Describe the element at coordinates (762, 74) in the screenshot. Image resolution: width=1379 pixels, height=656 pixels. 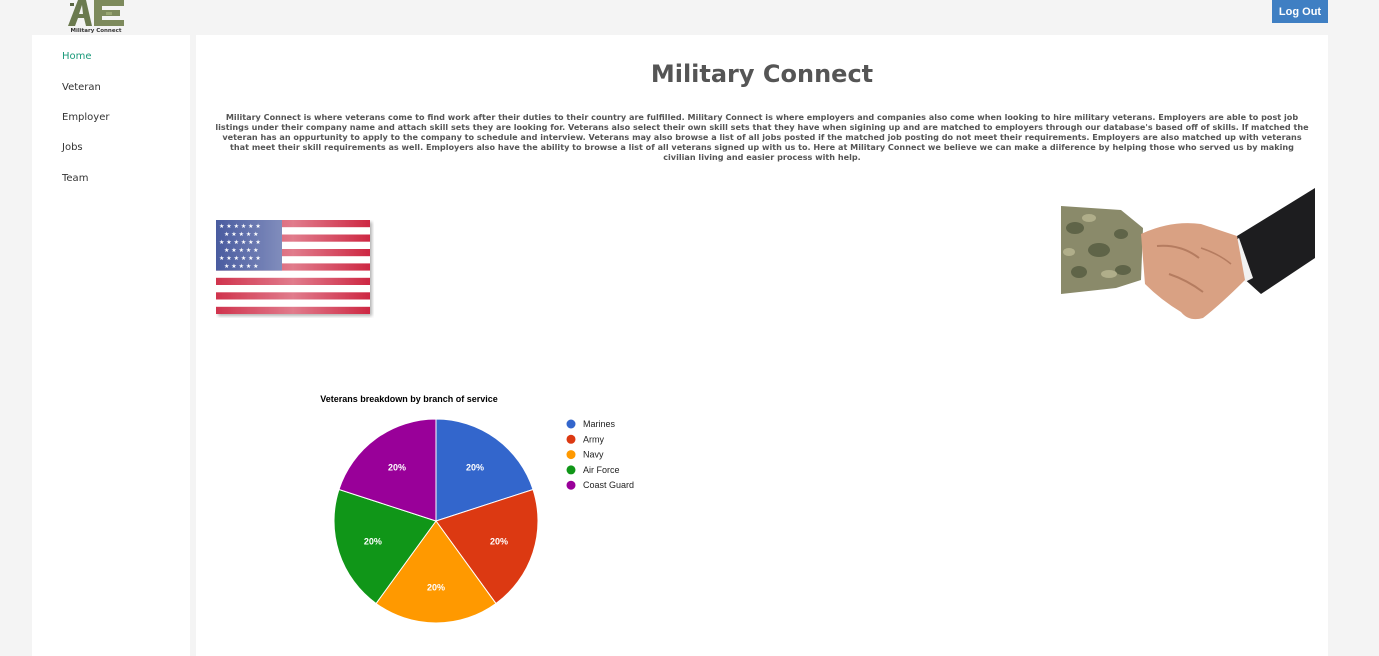
I see `page-title: Military Connect` at that location.